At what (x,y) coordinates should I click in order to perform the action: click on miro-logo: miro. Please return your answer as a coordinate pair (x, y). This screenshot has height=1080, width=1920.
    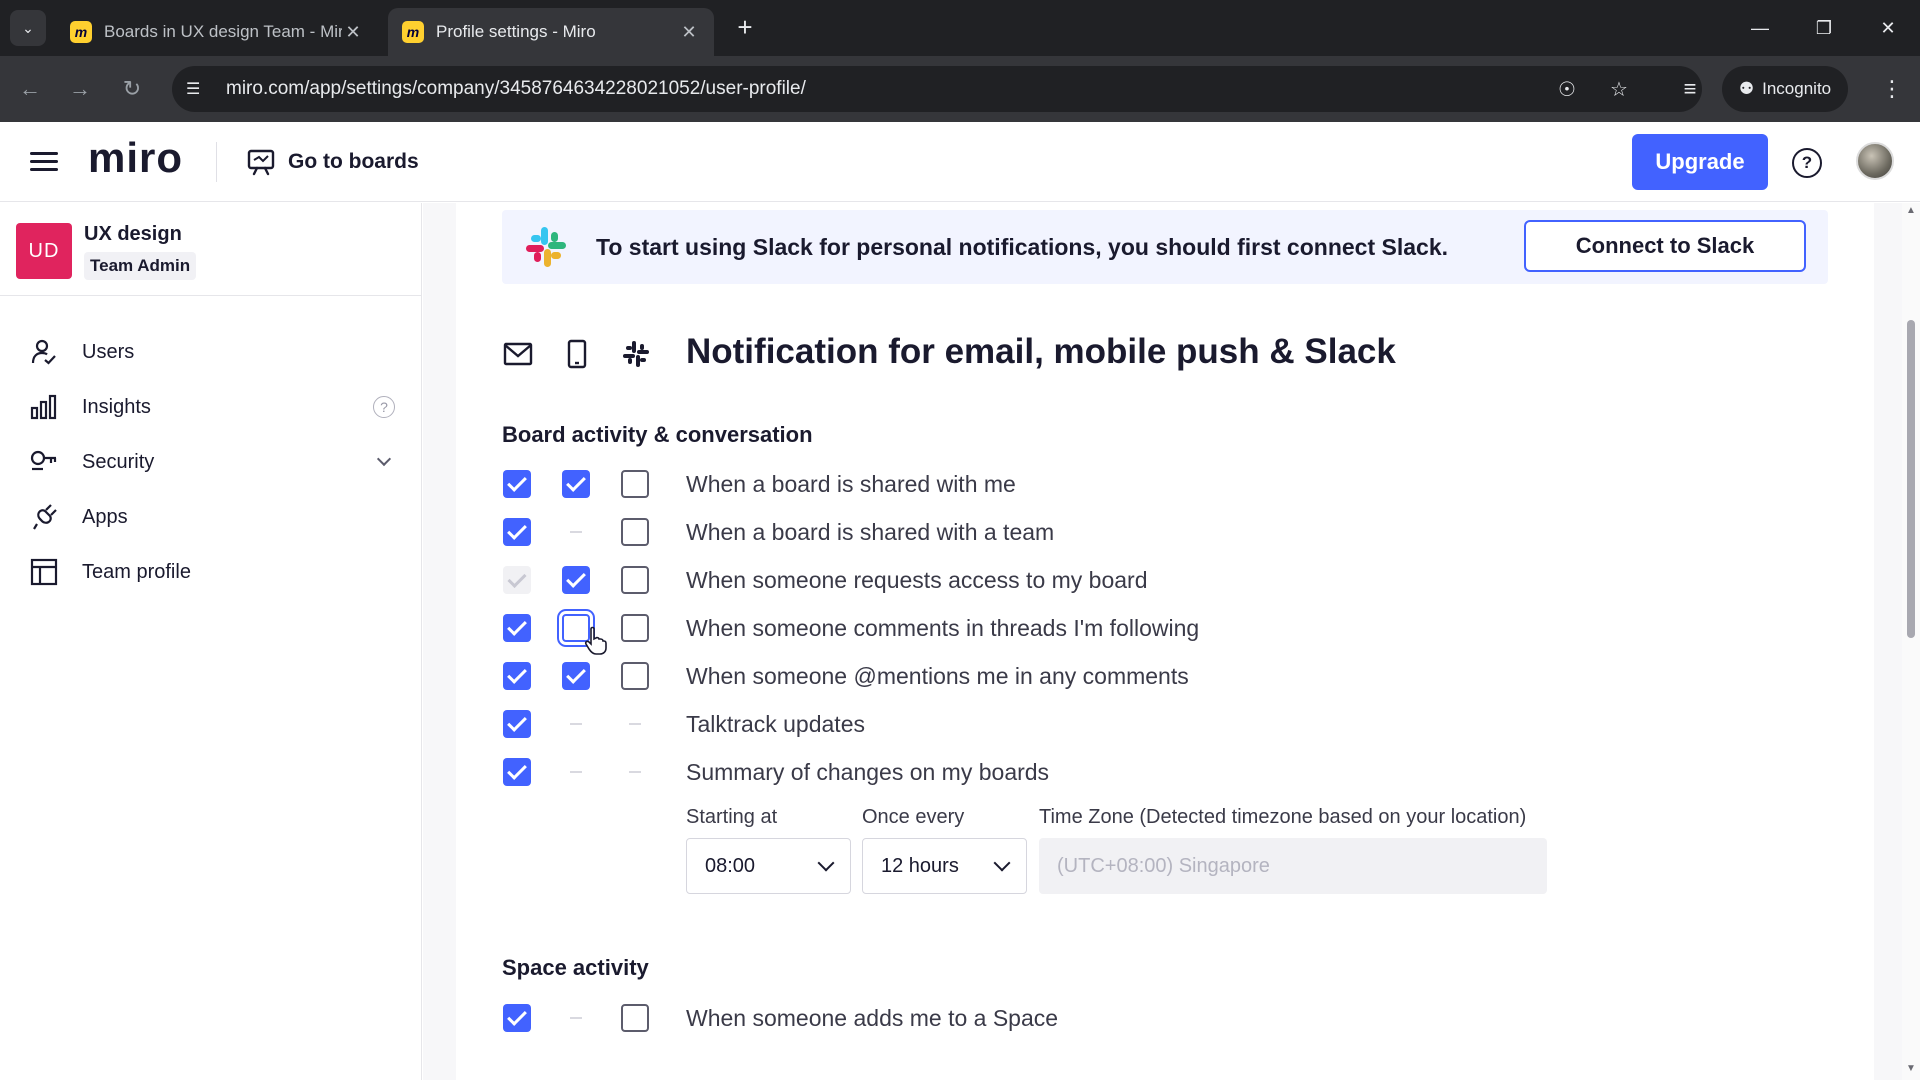
    Looking at the image, I should click on (135, 158).